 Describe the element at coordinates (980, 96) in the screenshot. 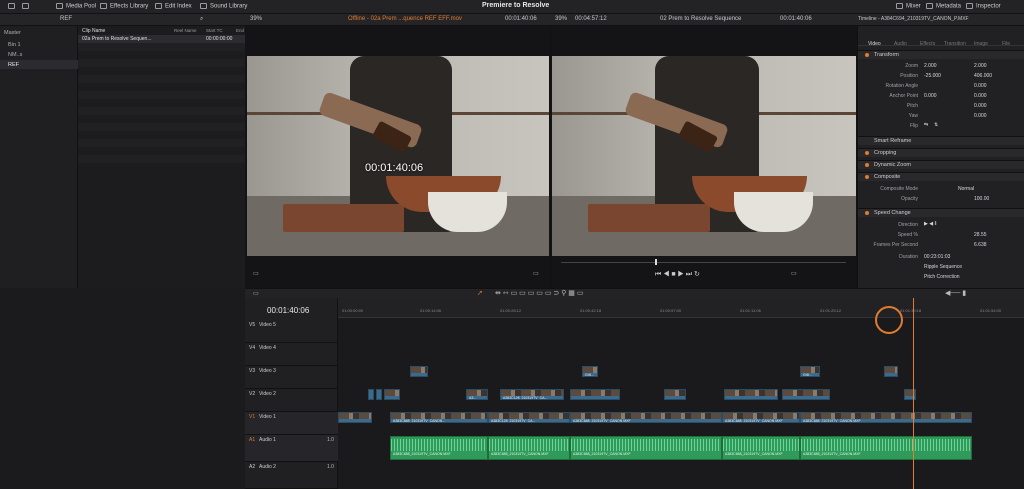

I see `anchor-y-field: 0.000` at that location.